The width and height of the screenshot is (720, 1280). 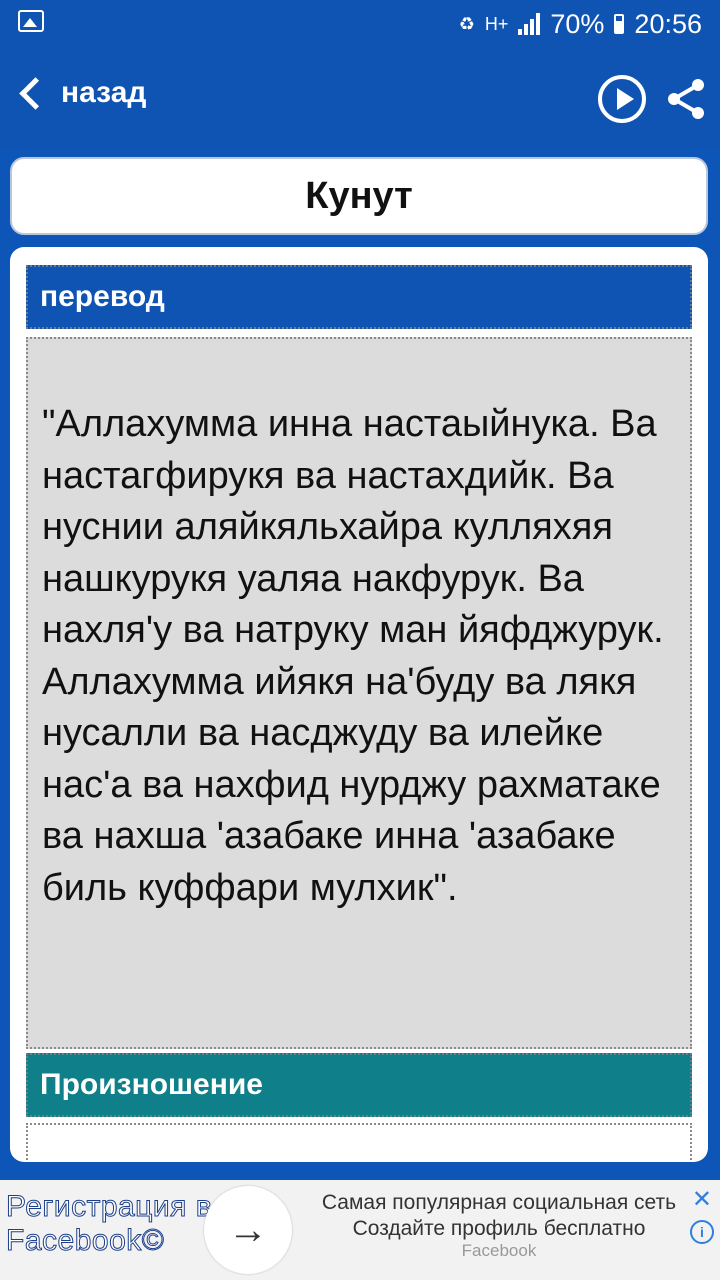 I want to click on app-bar: назад, so click(x=360, y=98).